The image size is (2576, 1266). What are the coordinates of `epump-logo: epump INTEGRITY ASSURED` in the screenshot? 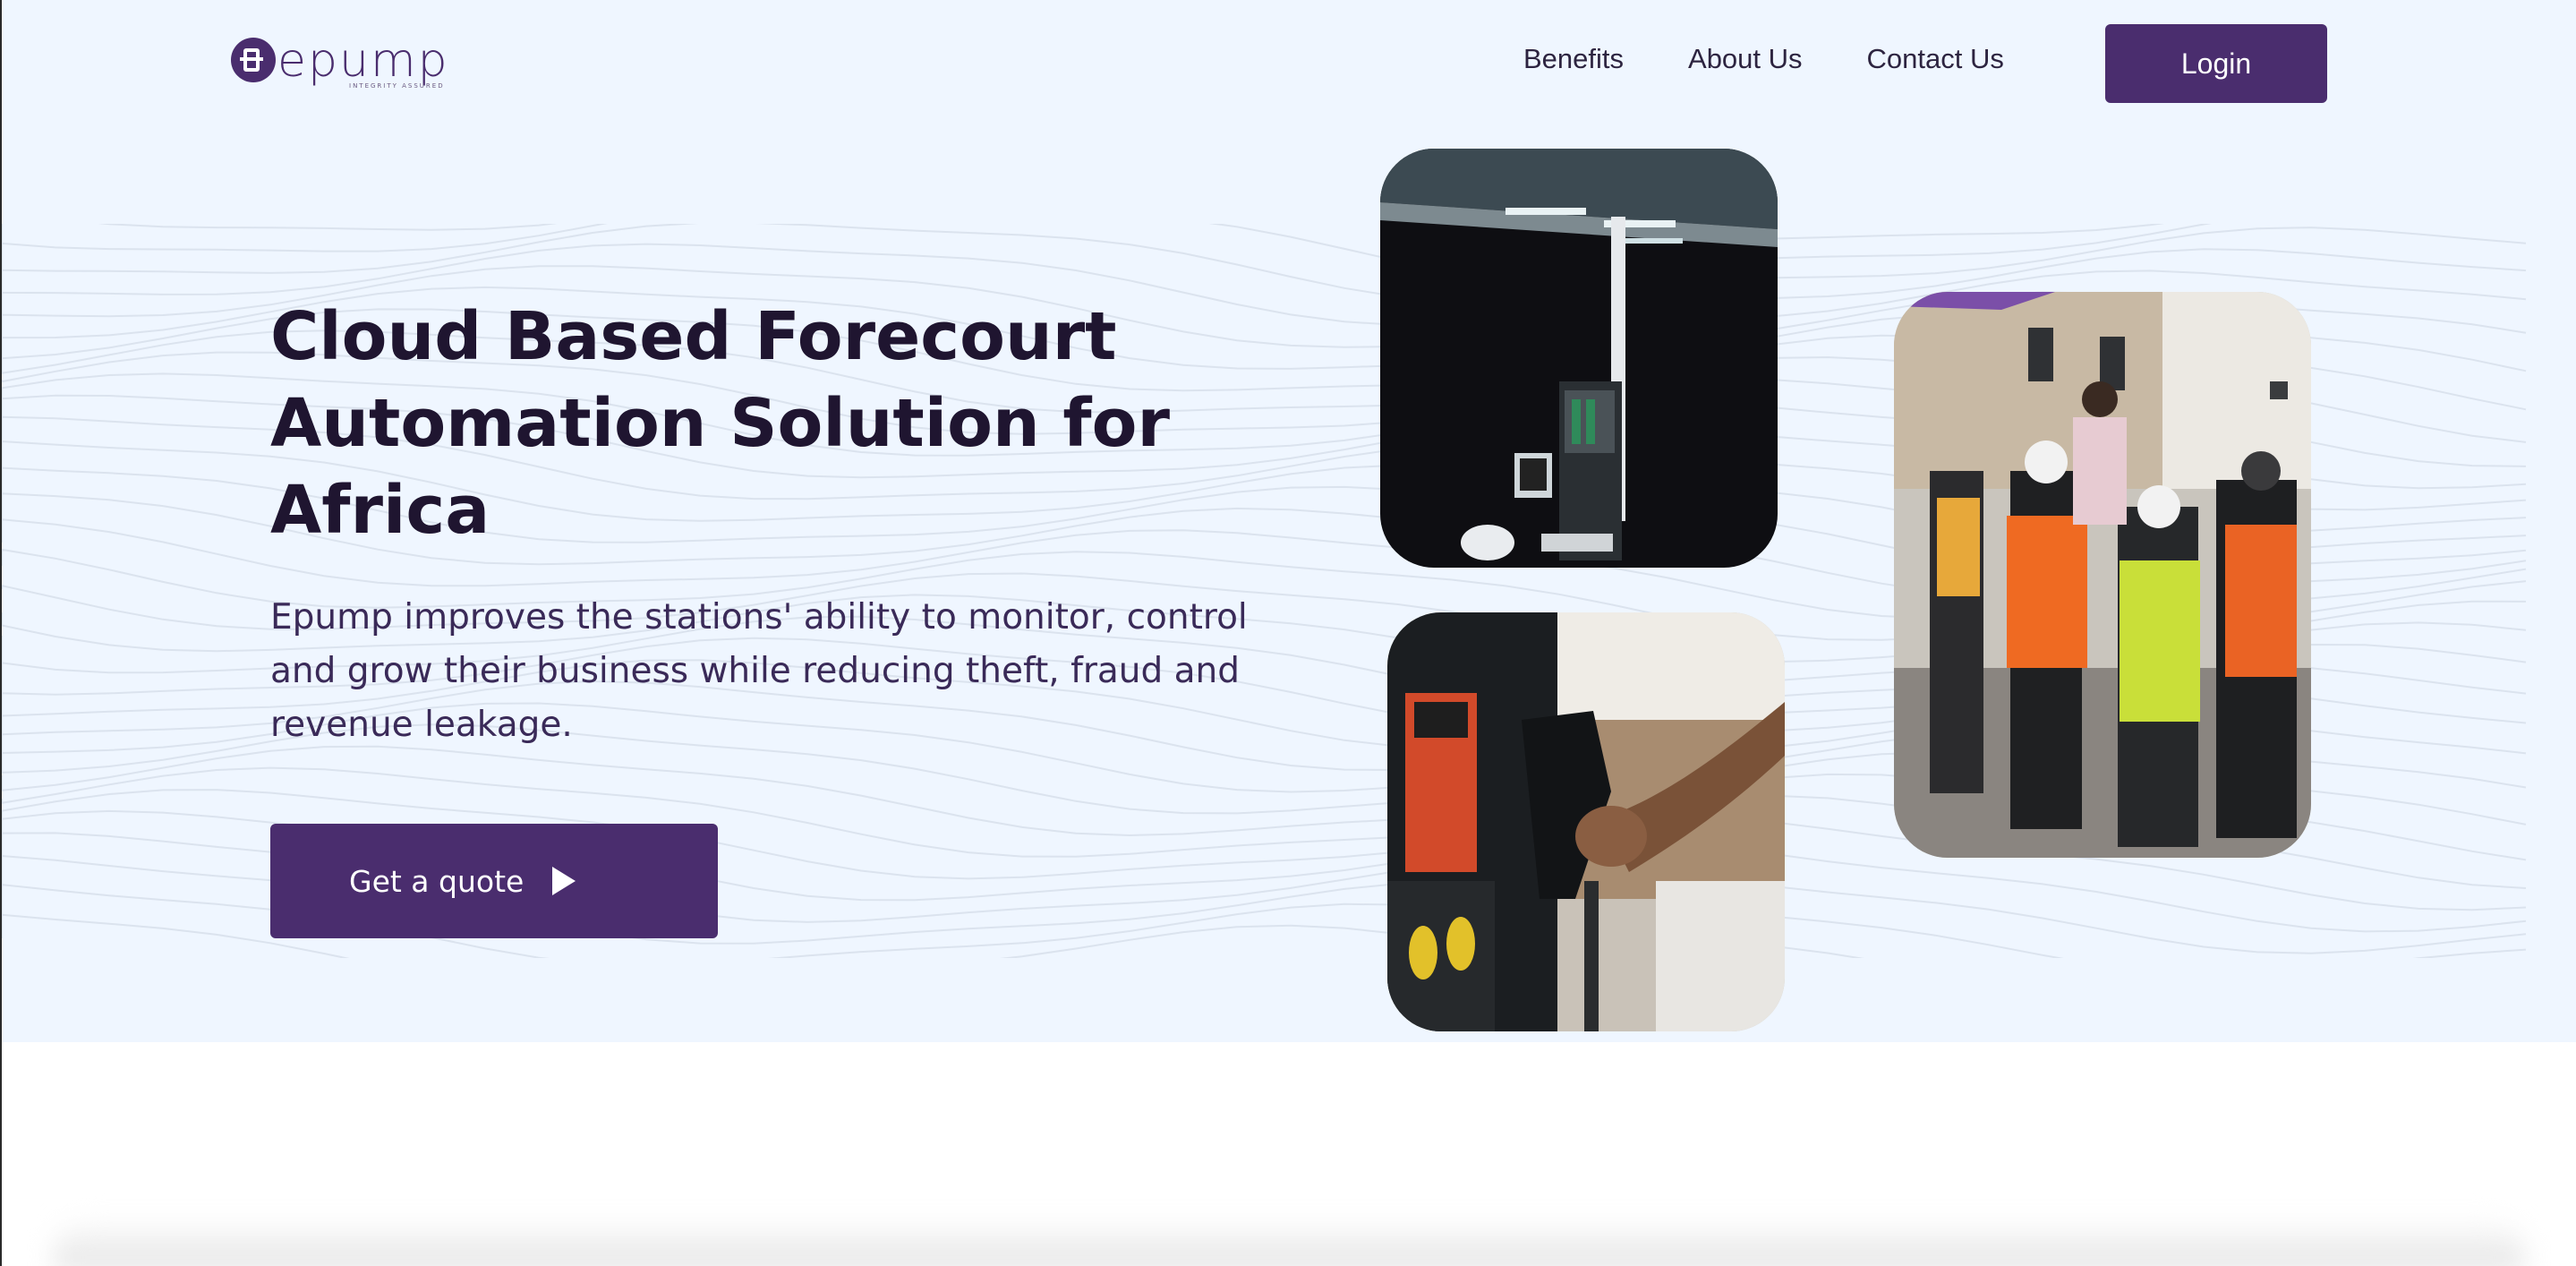 It's located at (350, 65).